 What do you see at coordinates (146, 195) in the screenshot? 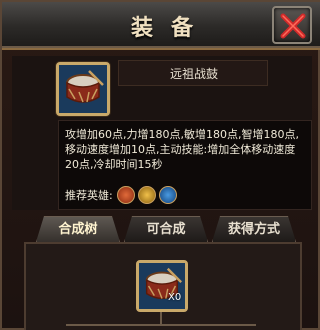
I see `hero-icon-agility` at bounding box center [146, 195].